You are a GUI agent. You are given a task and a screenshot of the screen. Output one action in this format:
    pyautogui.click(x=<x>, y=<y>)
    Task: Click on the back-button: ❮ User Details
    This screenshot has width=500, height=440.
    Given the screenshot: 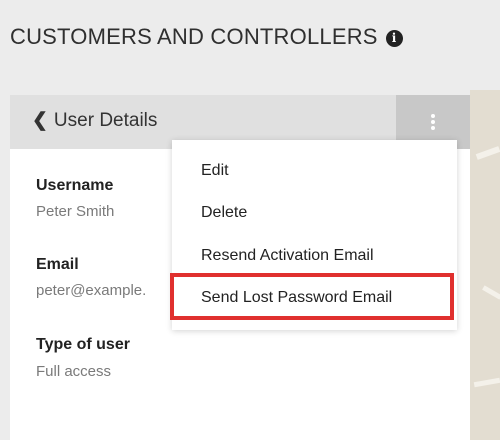 What is the action you would take?
    pyautogui.click(x=94, y=122)
    